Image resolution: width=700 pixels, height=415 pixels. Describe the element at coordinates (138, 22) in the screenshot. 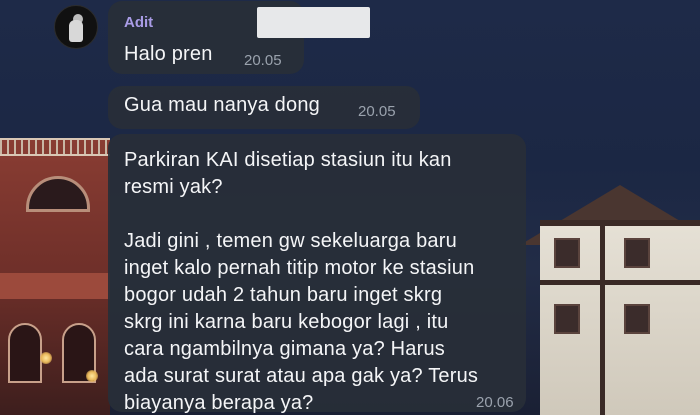

I see `sender-name: Adit` at that location.